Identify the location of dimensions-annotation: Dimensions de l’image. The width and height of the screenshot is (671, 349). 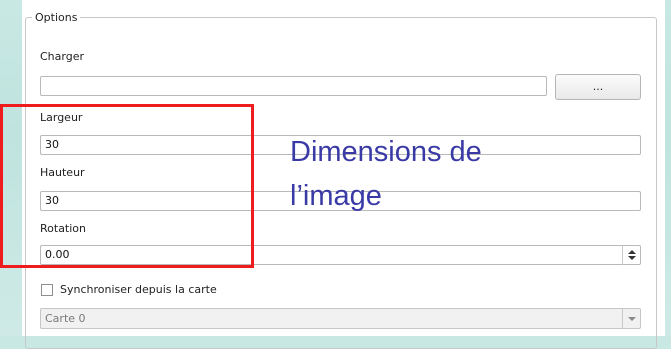
(430, 174).